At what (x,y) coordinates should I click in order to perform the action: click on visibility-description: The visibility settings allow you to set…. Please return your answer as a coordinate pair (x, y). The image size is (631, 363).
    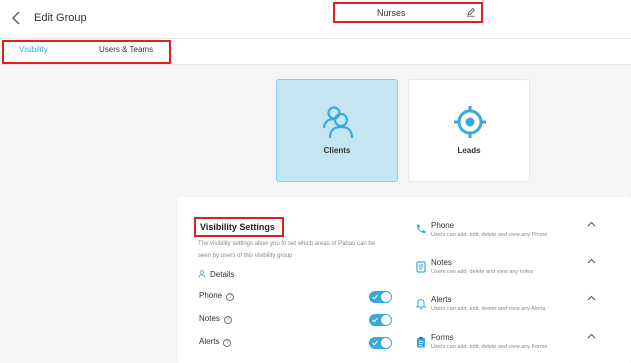
    Looking at the image, I should click on (287, 250).